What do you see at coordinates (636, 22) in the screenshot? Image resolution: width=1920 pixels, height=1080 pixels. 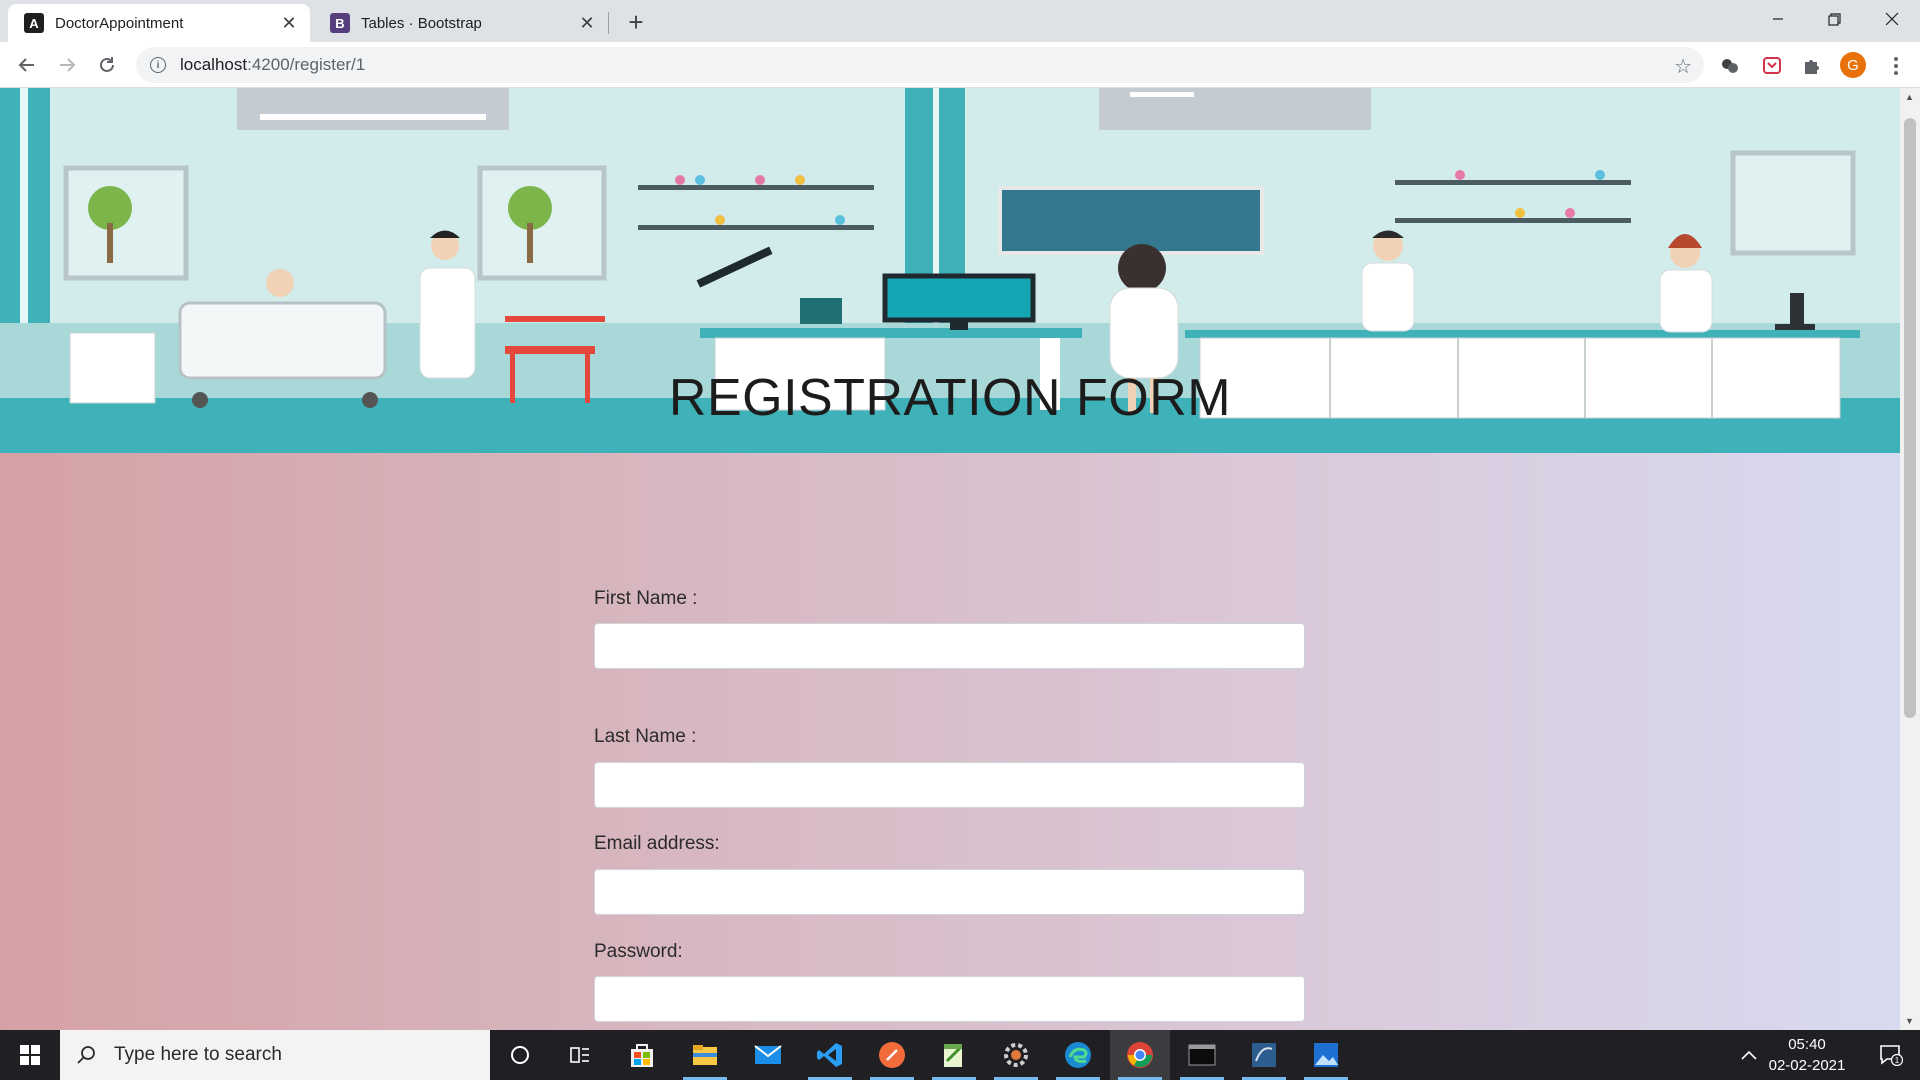 I see `new-tab-button: +` at bounding box center [636, 22].